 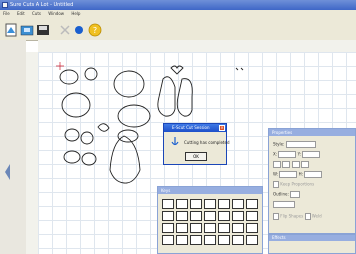 What do you see at coordinates (286, 164) in the screenshot?
I see `nudge-down-button` at bounding box center [286, 164].